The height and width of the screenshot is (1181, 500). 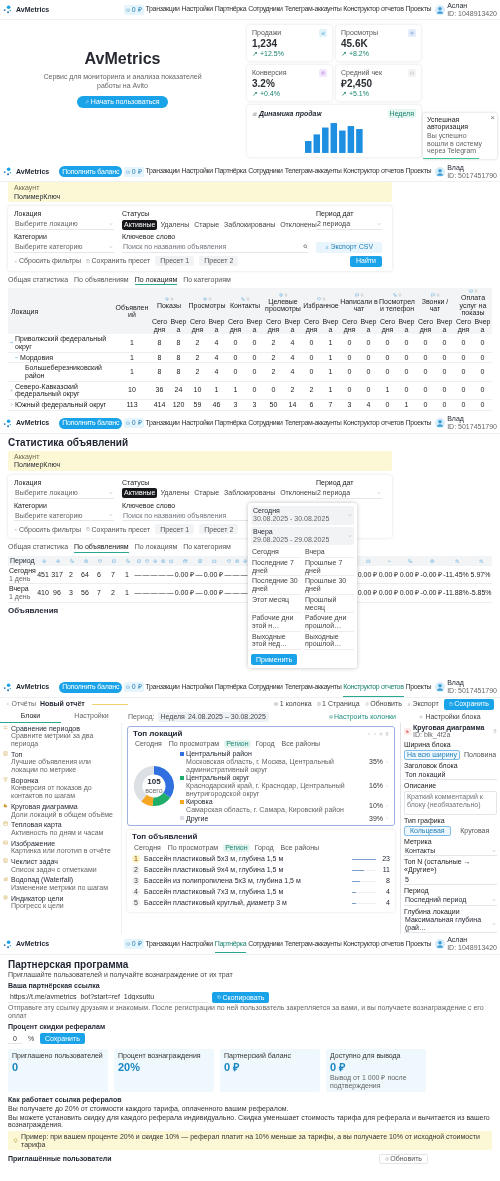 I want to click on stat-value: 20%, so click(x=129, y=1066).